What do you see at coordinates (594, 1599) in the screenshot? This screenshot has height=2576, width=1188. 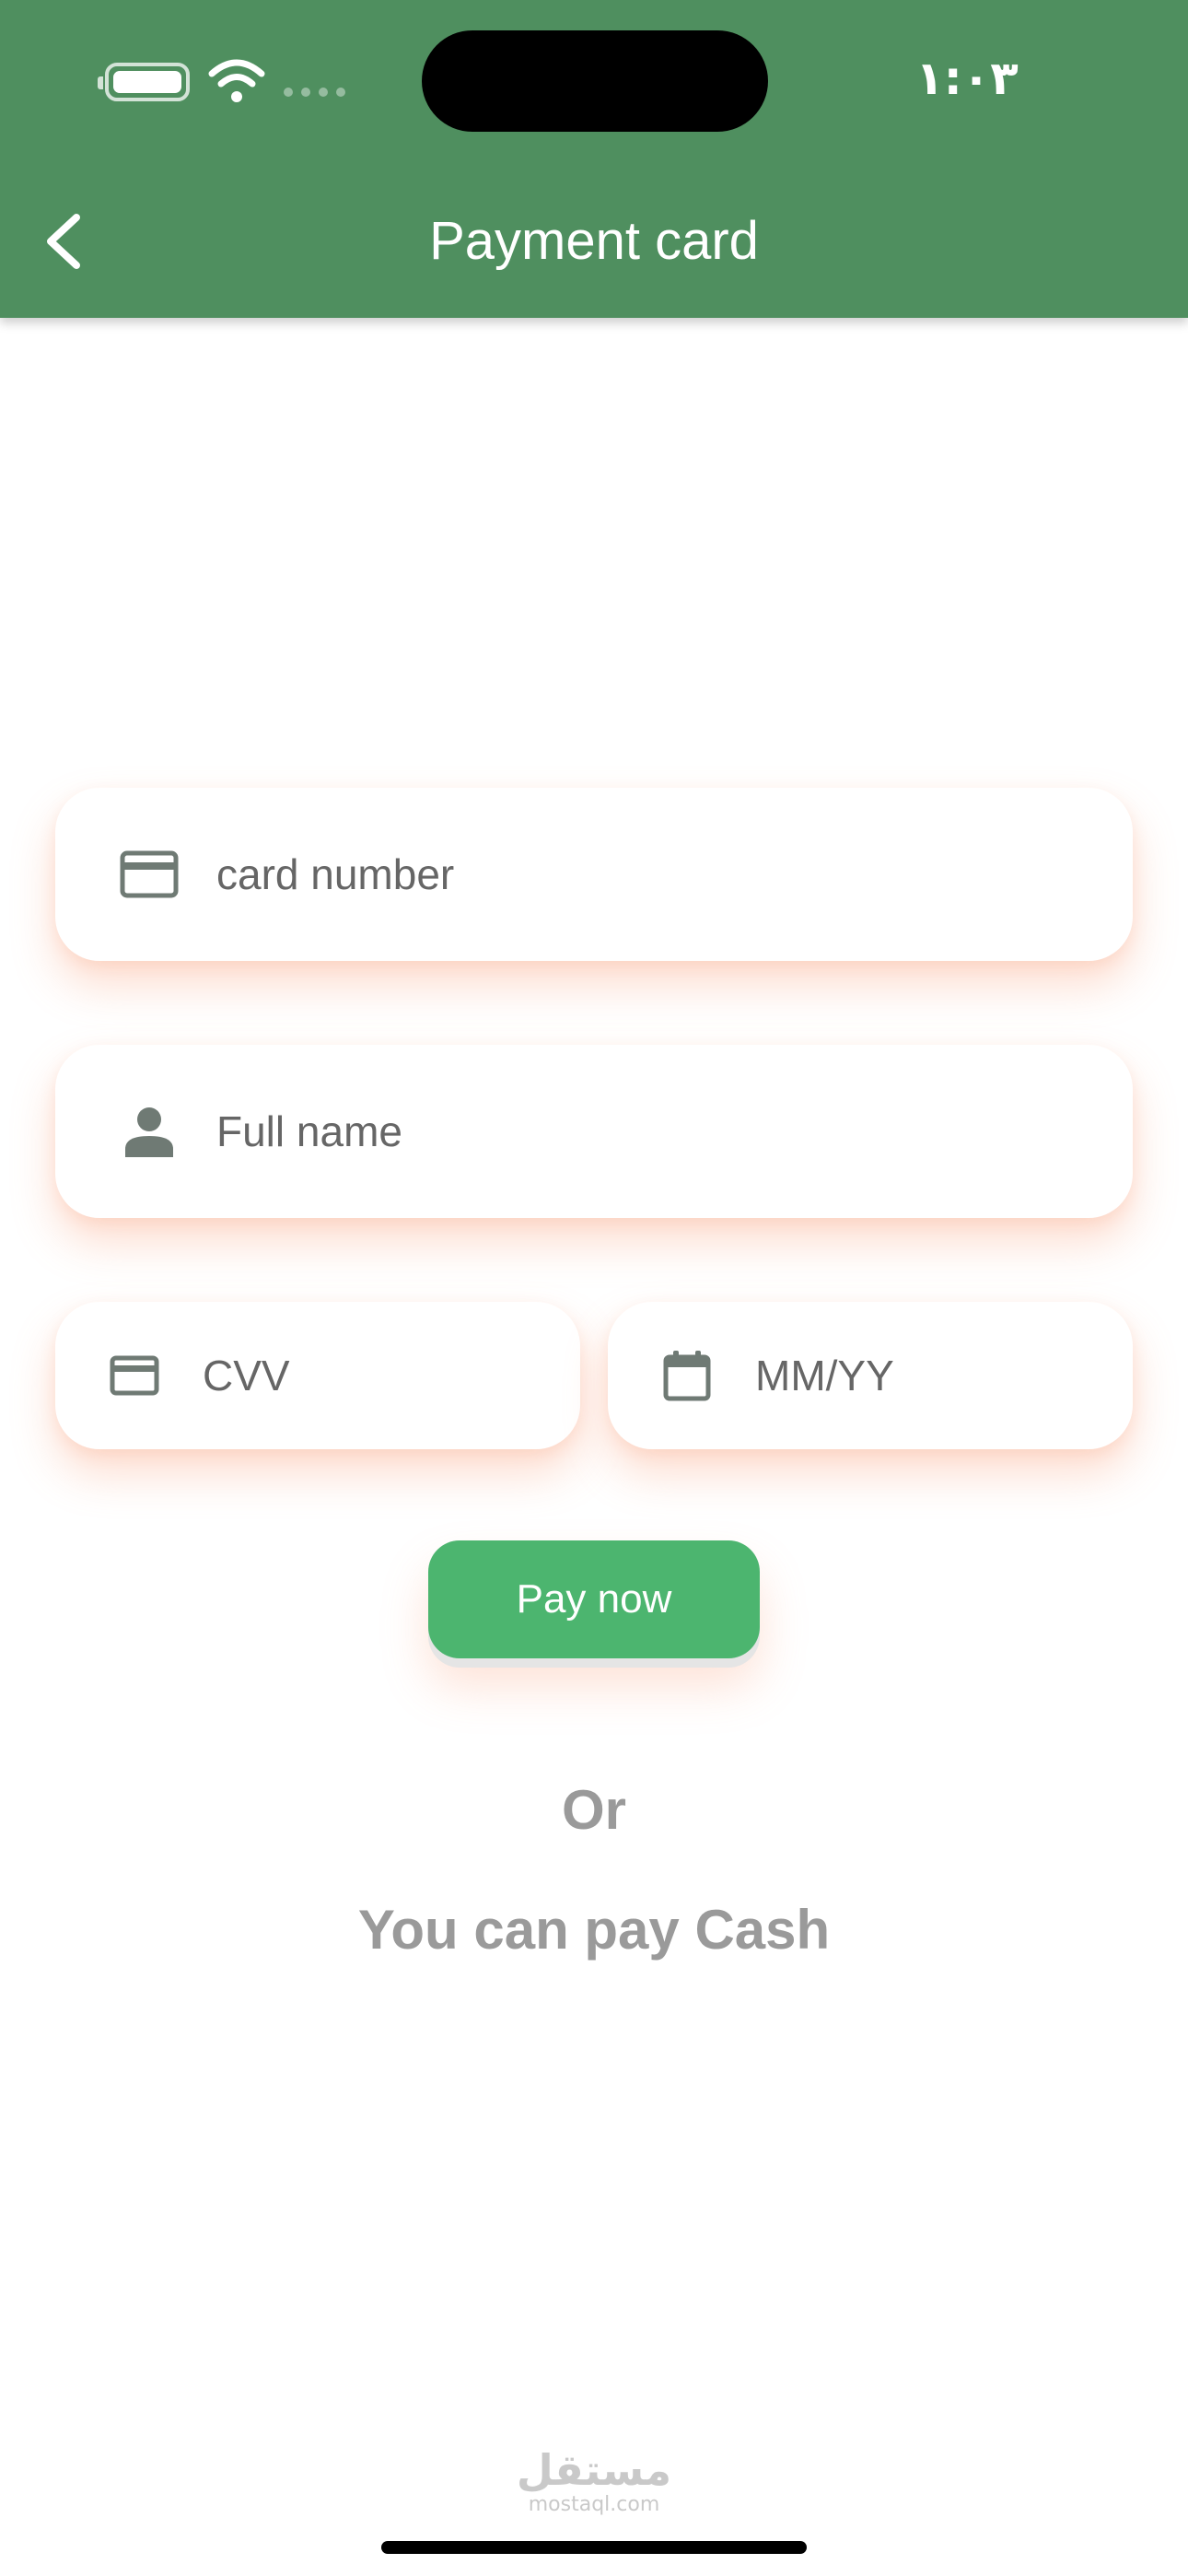 I see `pay-now-button: Pay now` at bounding box center [594, 1599].